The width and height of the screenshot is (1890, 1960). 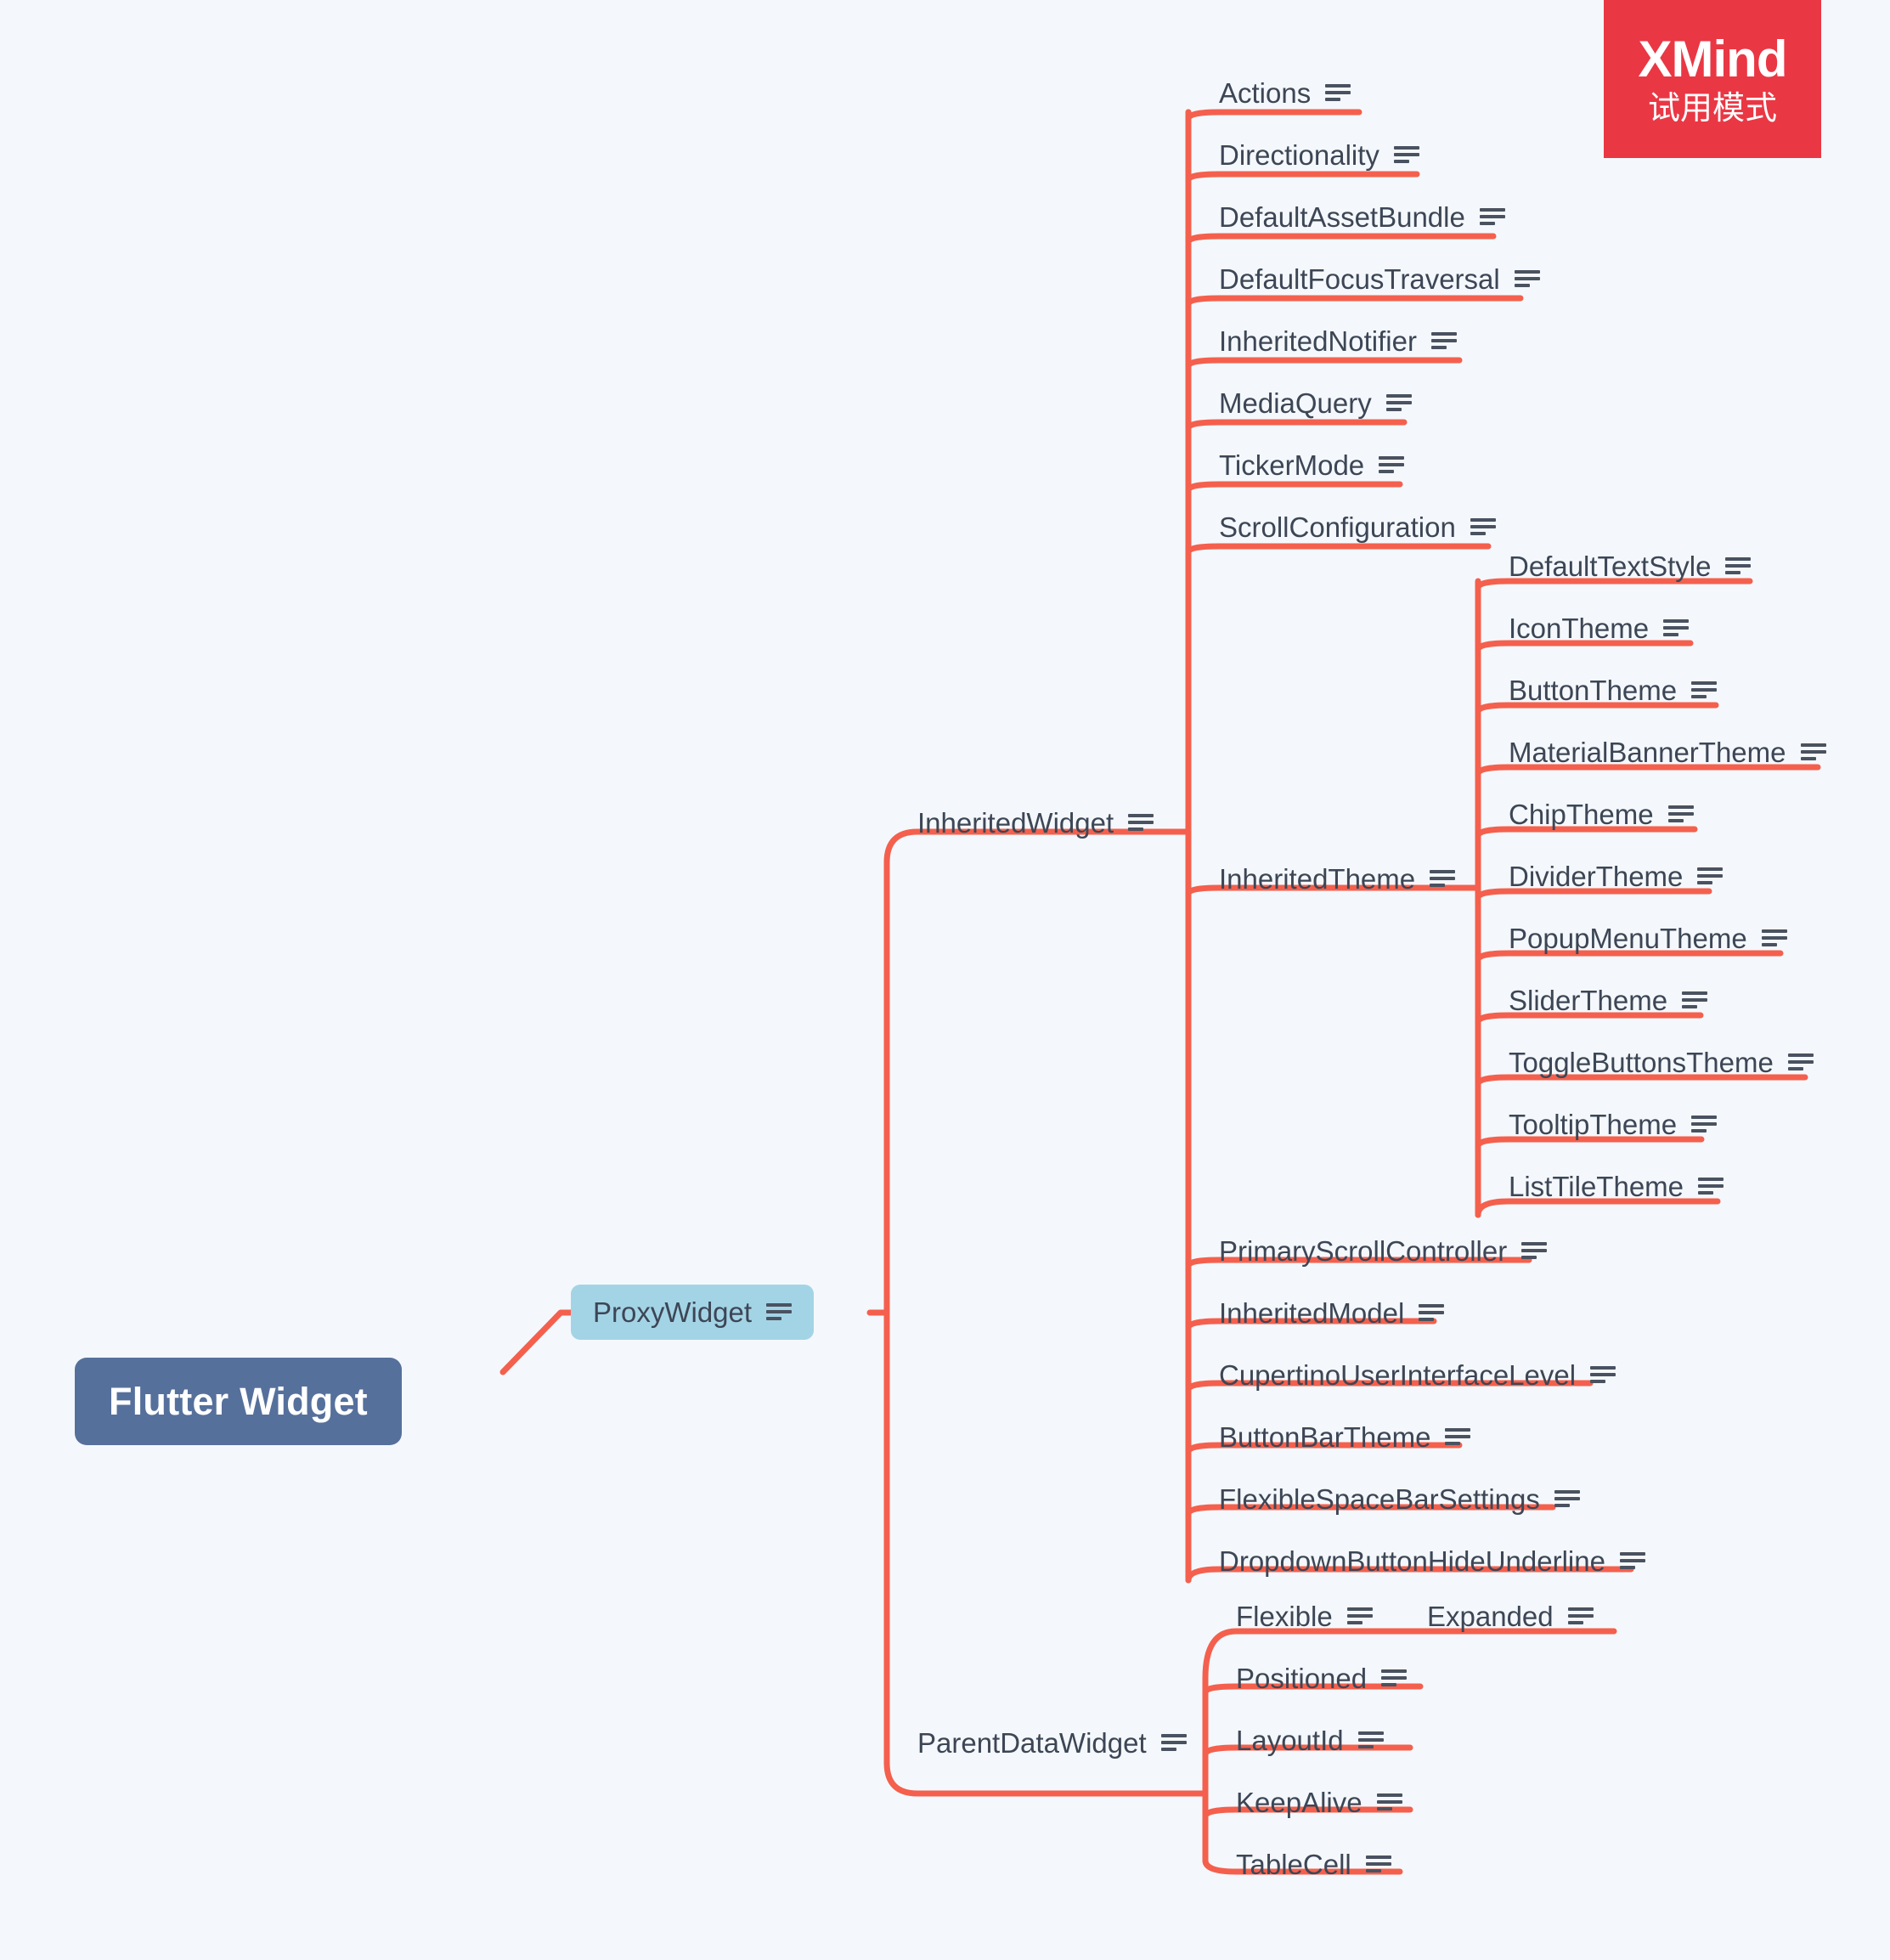 What do you see at coordinates (1293, 1865) in the screenshot?
I see `node-tablecell-label: TableCell` at bounding box center [1293, 1865].